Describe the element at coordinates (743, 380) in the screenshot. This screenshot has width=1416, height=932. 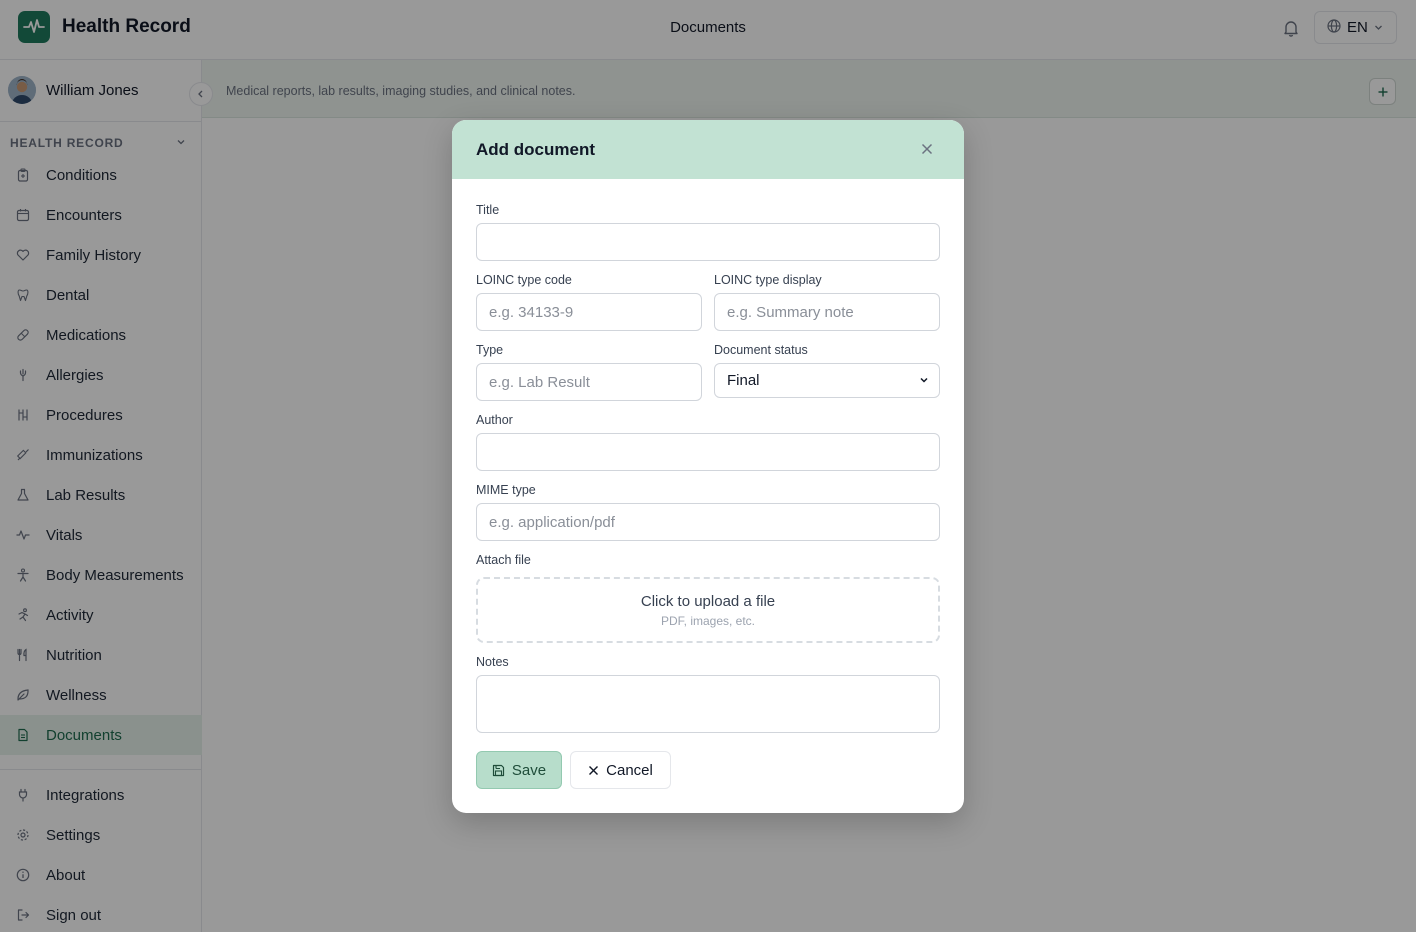
I see `document-status-value: Final` at that location.